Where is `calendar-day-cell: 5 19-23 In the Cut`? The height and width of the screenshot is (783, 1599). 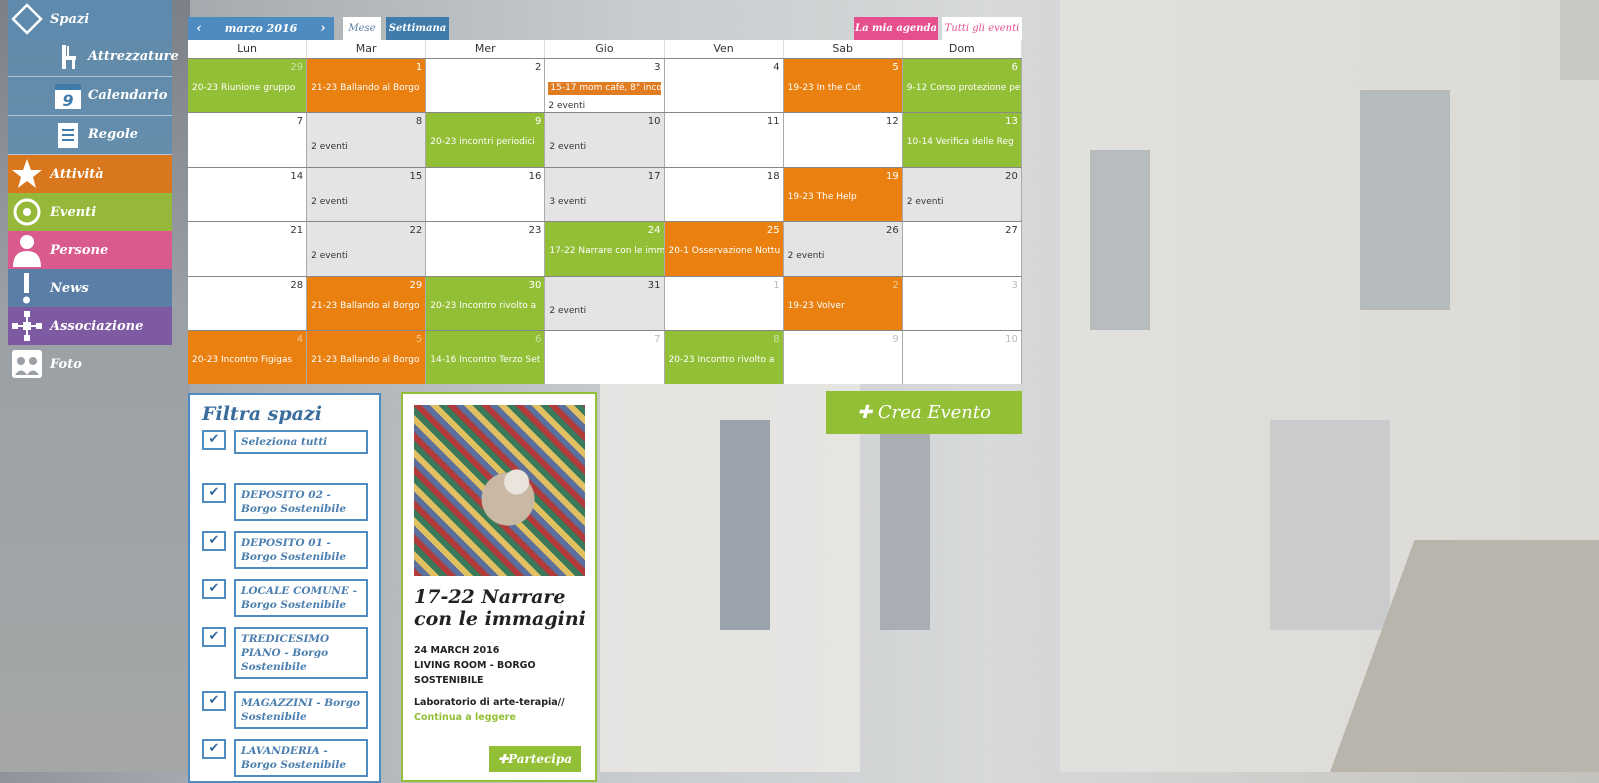
calendar-day-cell: 5 19-23 In the Cut is located at coordinates (843, 86).